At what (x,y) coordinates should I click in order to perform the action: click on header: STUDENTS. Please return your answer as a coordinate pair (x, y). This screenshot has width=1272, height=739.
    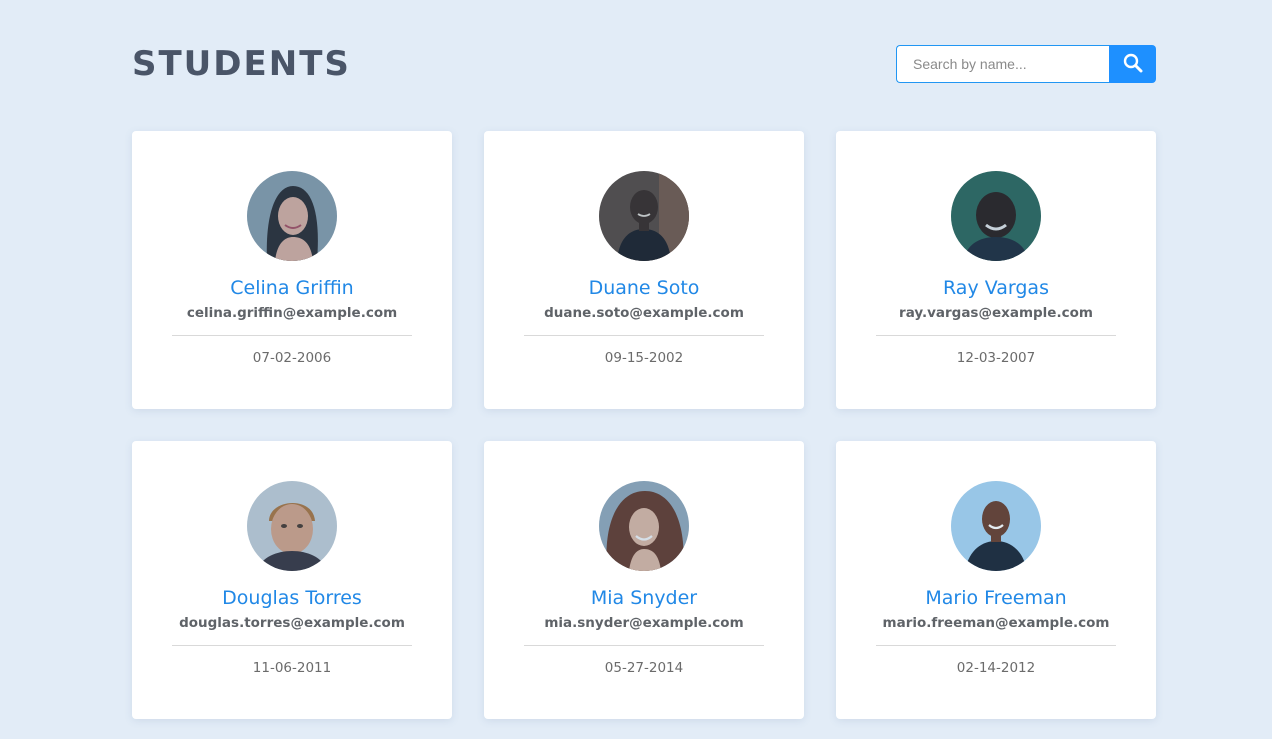
    Looking at the image, I should click on (644, 64).